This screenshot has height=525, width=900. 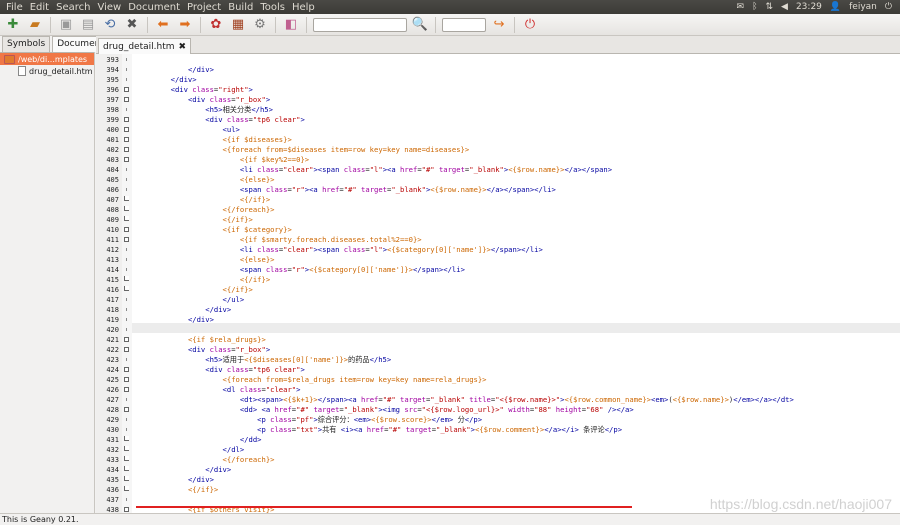 What do you see at coordinates (498, 80) in the screenshot?
I see `code-line: 395 </div>` at bounding box center [498, 80].